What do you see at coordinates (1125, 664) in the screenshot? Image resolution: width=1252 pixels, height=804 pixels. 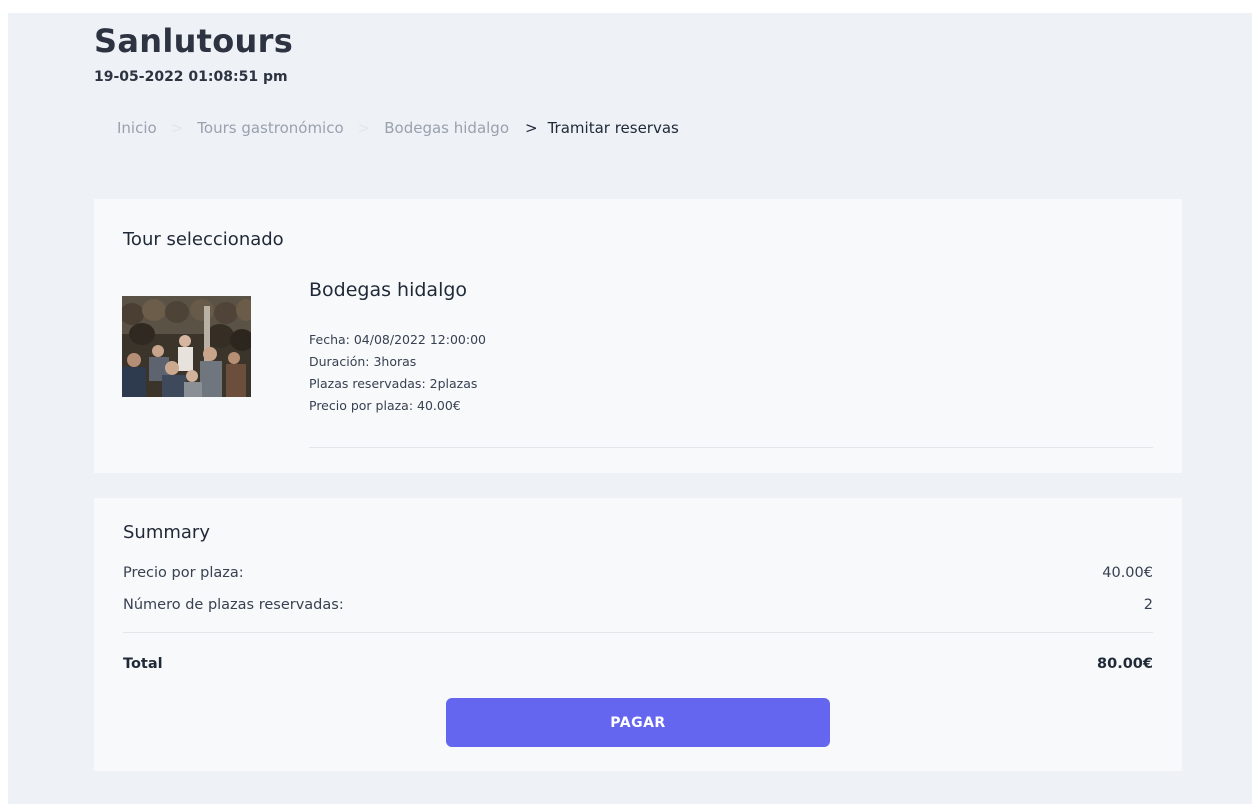 I see `total-value: 80.00€` at bounding box center [1125, 664].